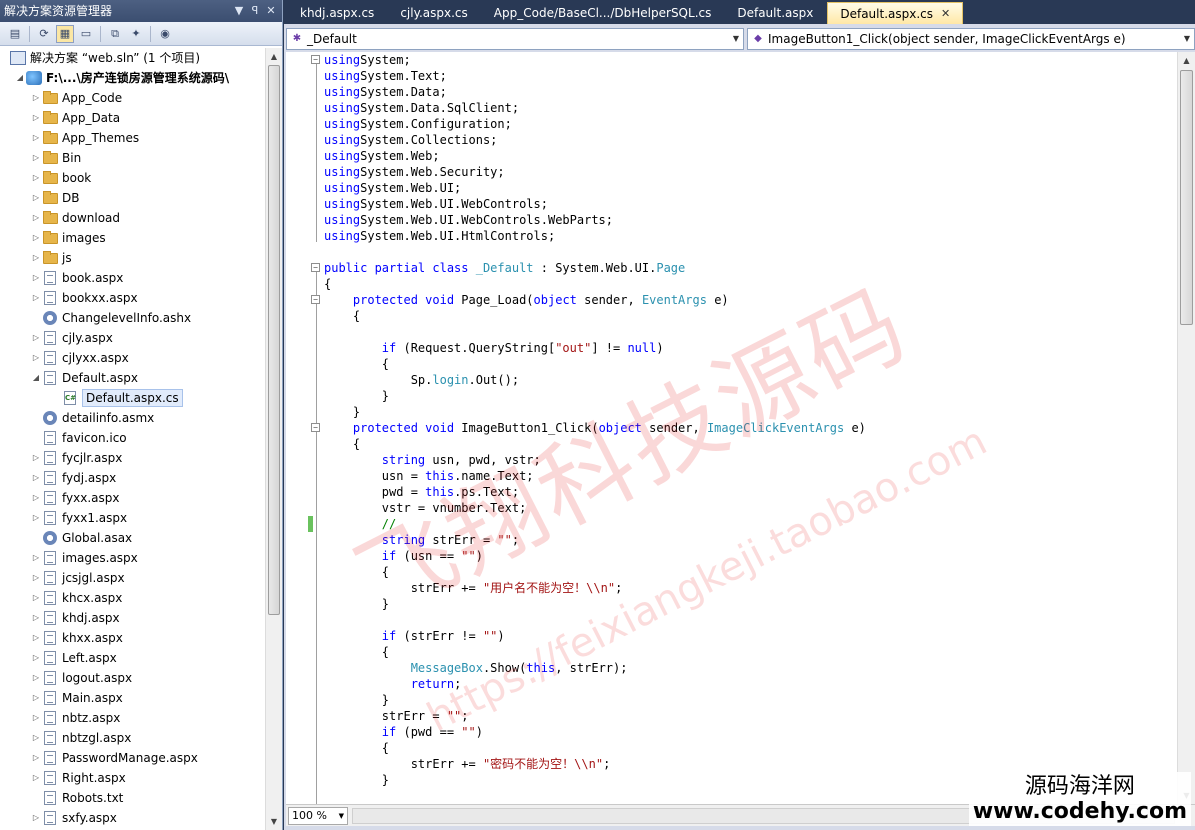 The width and height of the screenshot is (1195, 830). I want to click on tree-item: ▷ App_Code, so click(133, 98).